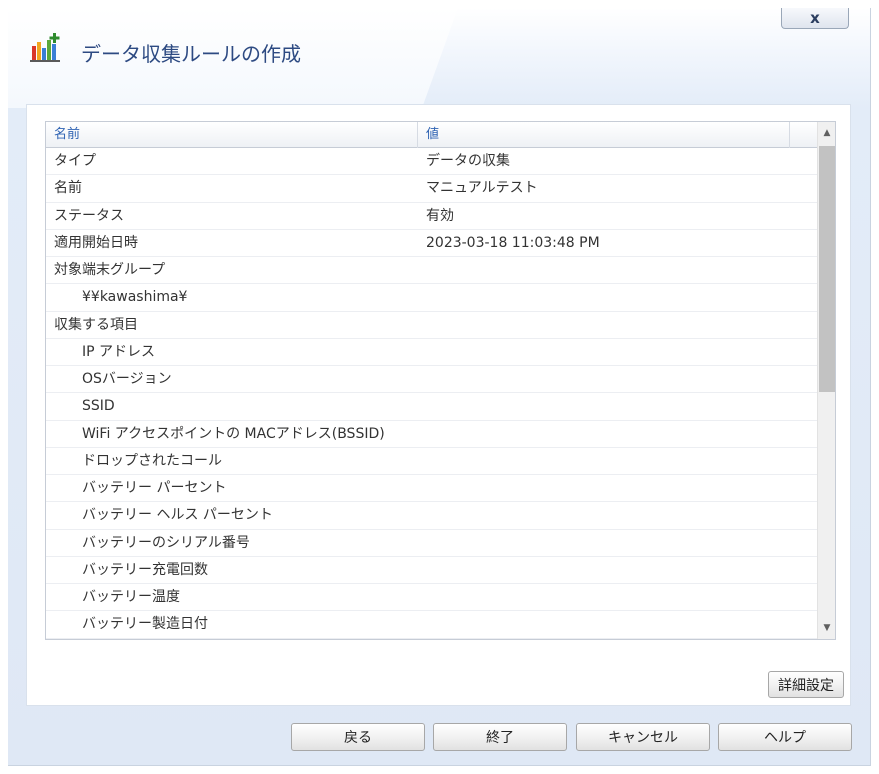 This screenshot has width=879, height=774. What do you see at coordinates (166, 542) in the screenshot?
I see `row-name: バッテリーのシリアル番号` at bounding box center [166, 542].